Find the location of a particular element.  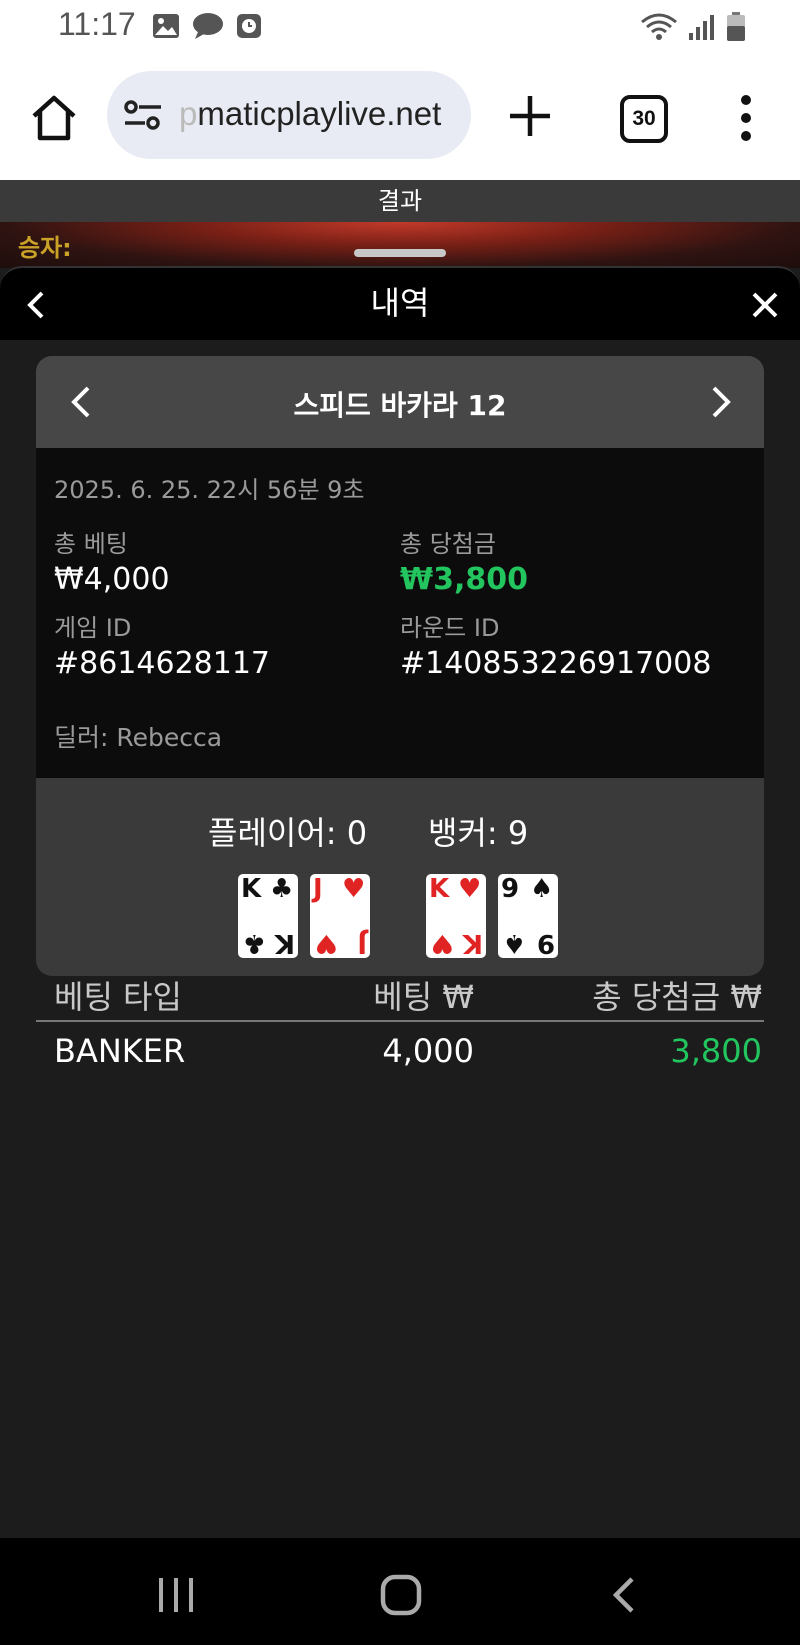

scores-panel: 플레이어: 0 뱅커: 9 K ♣ K ♣ J ♥ J ♥ K ♥ K ♥ 9 ♠ 9 ♠ is located at coordinates (400, 877).